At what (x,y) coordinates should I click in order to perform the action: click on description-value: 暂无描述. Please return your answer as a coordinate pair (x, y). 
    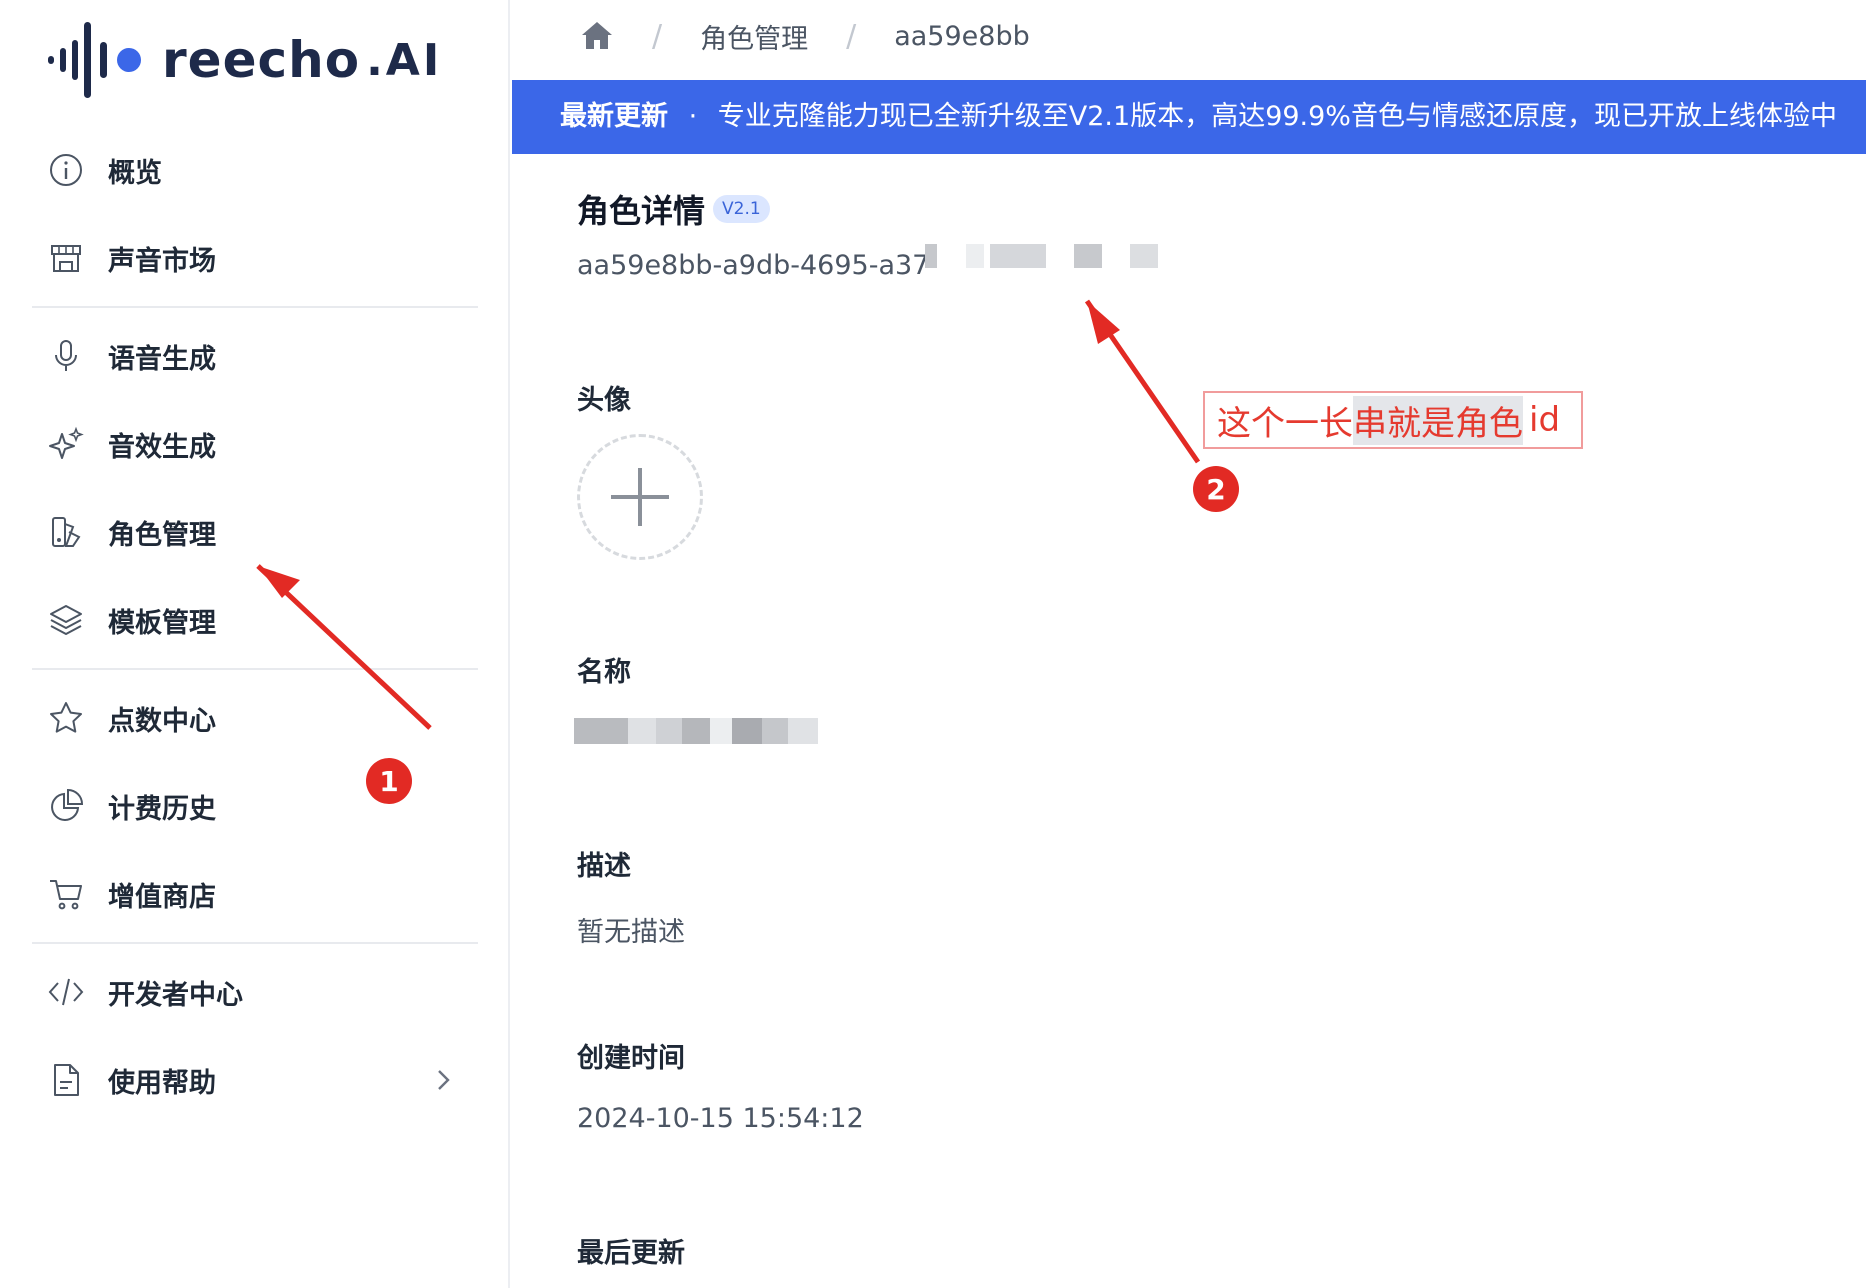
    Looking at the image, I should click on (631, 932).